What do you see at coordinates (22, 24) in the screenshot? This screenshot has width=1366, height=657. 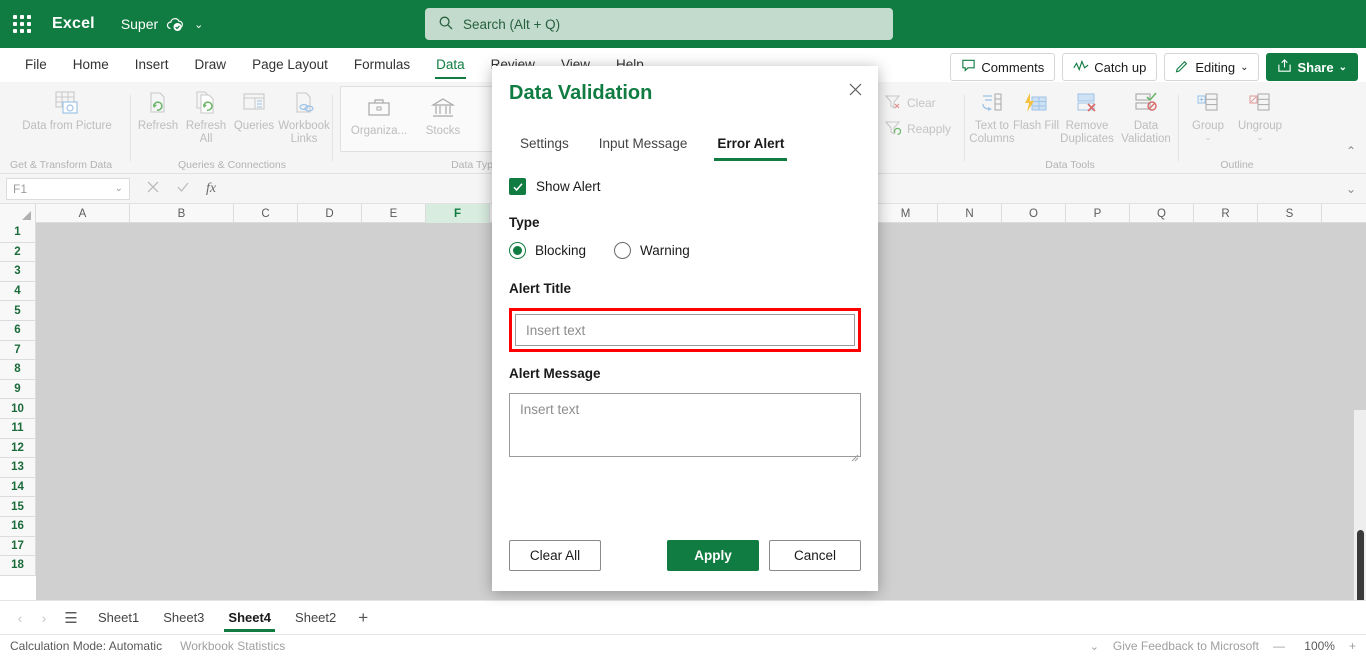 I see `app-launcher-icon` at bounding box center [22, 24].